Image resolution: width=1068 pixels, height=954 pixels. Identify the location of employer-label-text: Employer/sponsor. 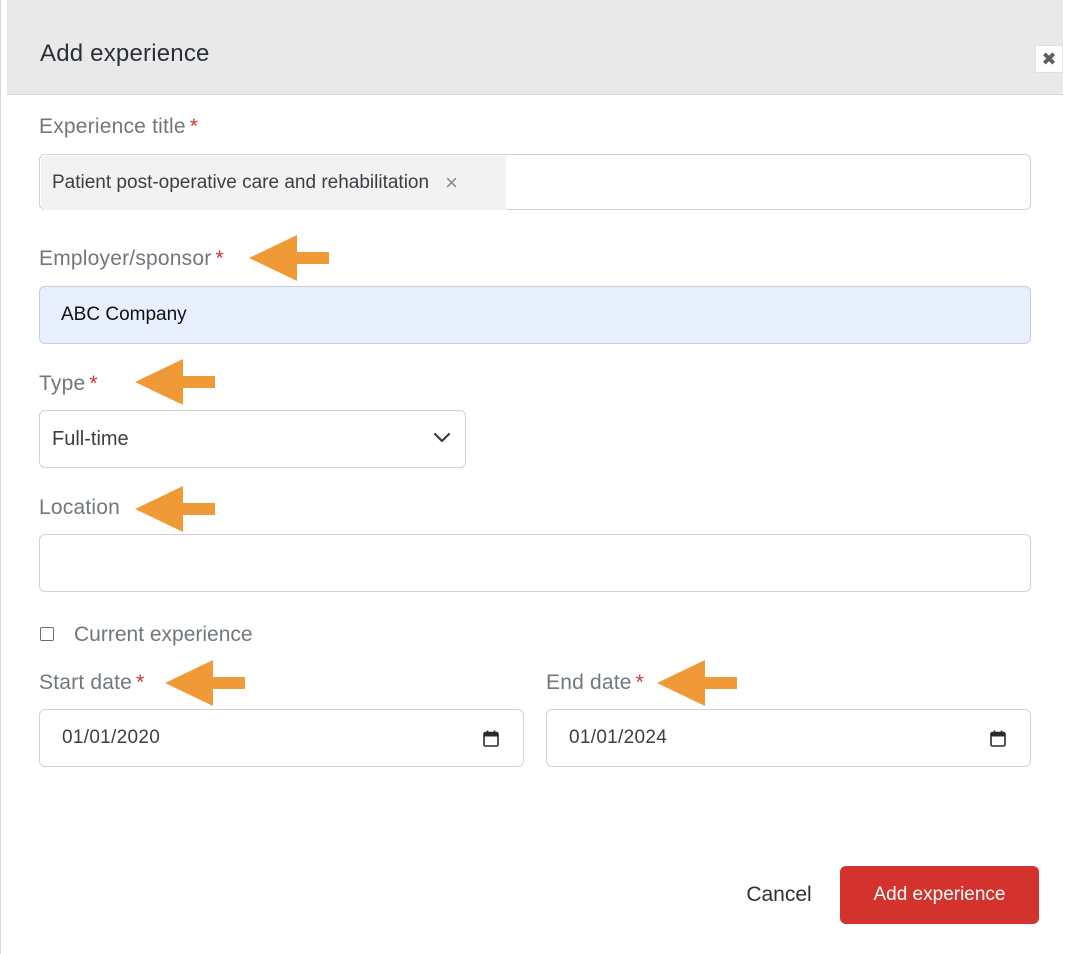
(125, 258).